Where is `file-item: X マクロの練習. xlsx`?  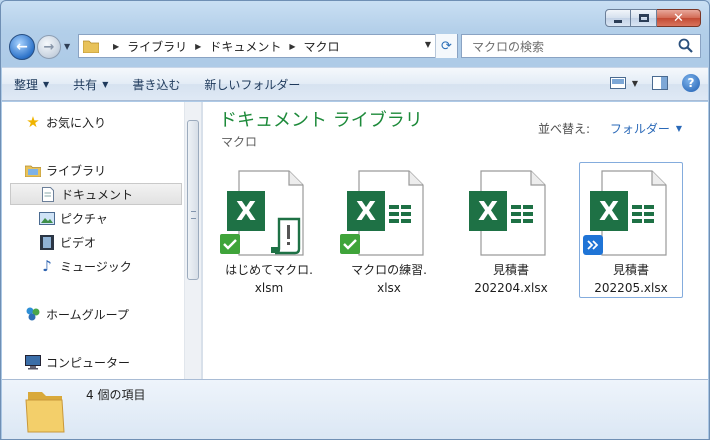 file-item: X マクロの練習. xlsx is located at coordinates (389, 231).